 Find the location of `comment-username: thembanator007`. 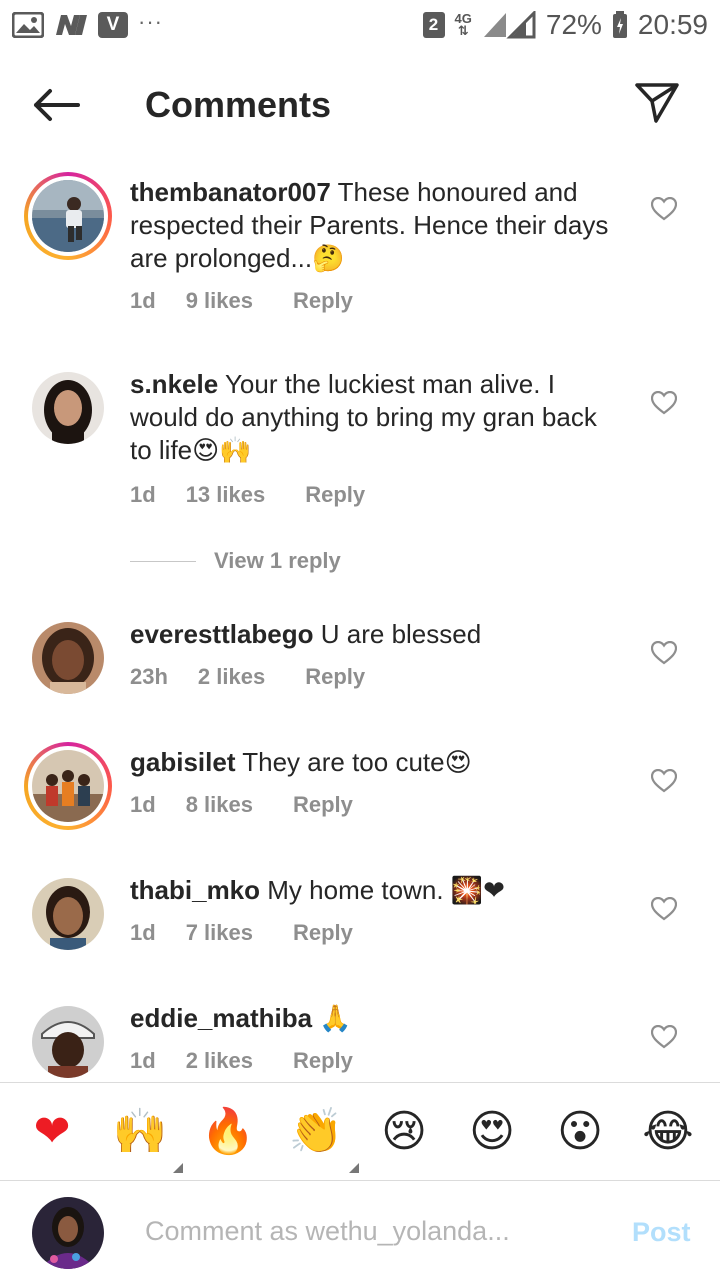

comment-username: thembanator007 is located at coordinates (230, 192).